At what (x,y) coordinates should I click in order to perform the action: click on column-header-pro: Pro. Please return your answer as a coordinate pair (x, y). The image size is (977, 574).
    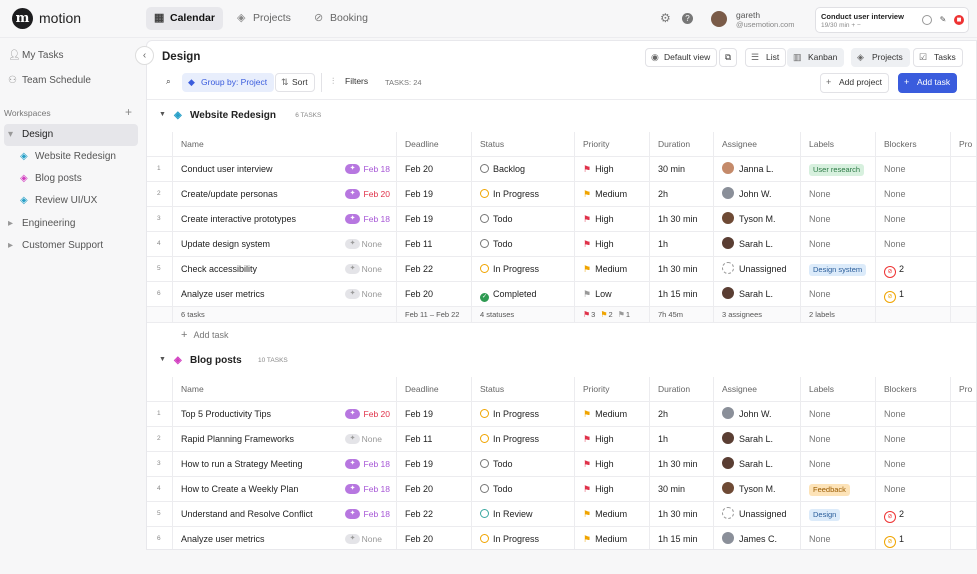
    Looking at the image, I should click on (963, 389).